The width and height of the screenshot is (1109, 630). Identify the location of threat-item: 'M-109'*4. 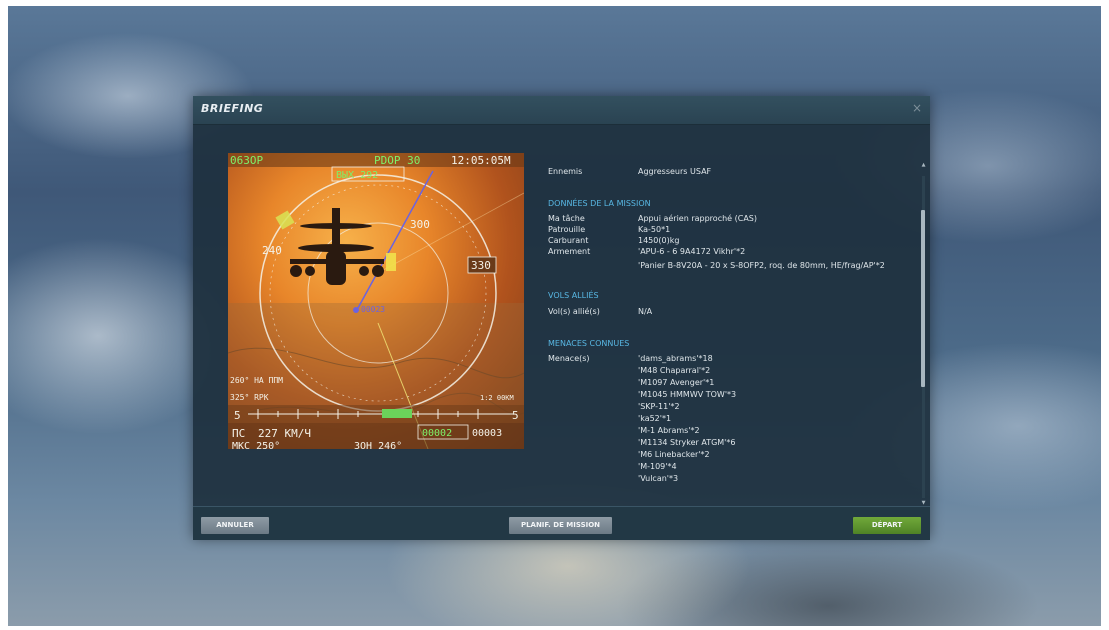
(657, 466).